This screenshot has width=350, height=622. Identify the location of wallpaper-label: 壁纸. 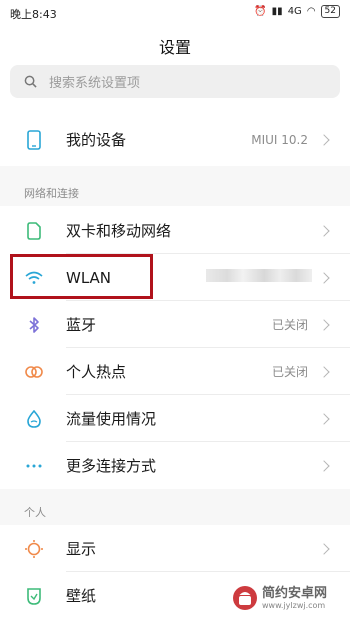
(81, 596).